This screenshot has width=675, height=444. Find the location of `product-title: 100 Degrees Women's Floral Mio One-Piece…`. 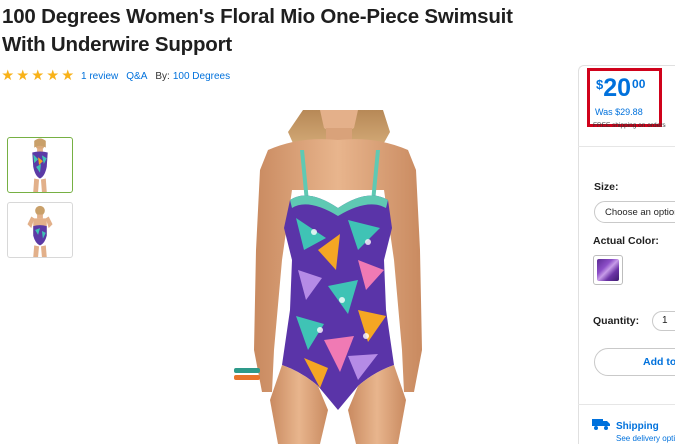

product-title: 100 Degrees Women's Floral Mio One-Piece… is located at coordinates (282, 31).